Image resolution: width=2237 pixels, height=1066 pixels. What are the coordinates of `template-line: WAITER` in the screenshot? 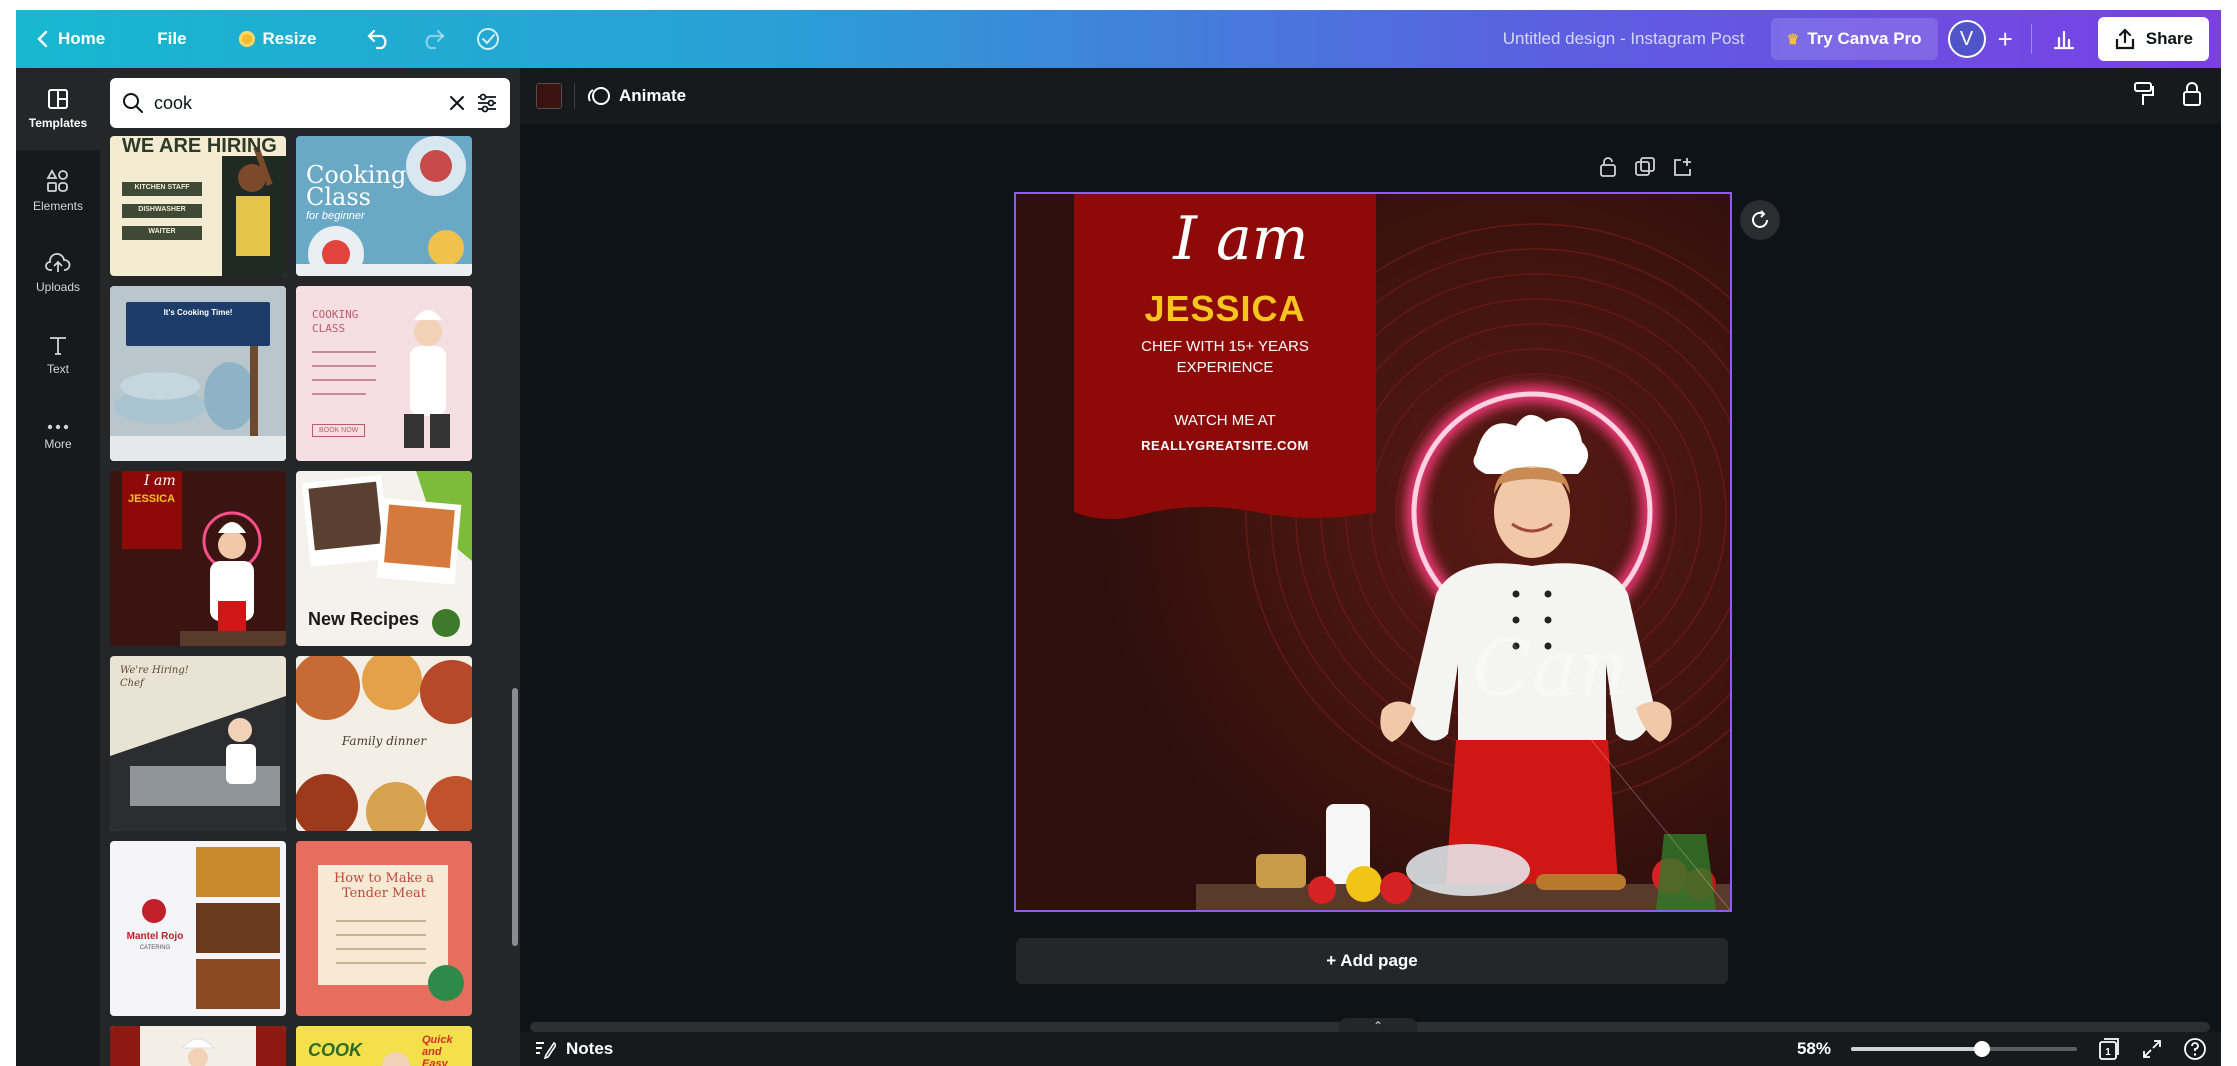 It's located at (162, 231).